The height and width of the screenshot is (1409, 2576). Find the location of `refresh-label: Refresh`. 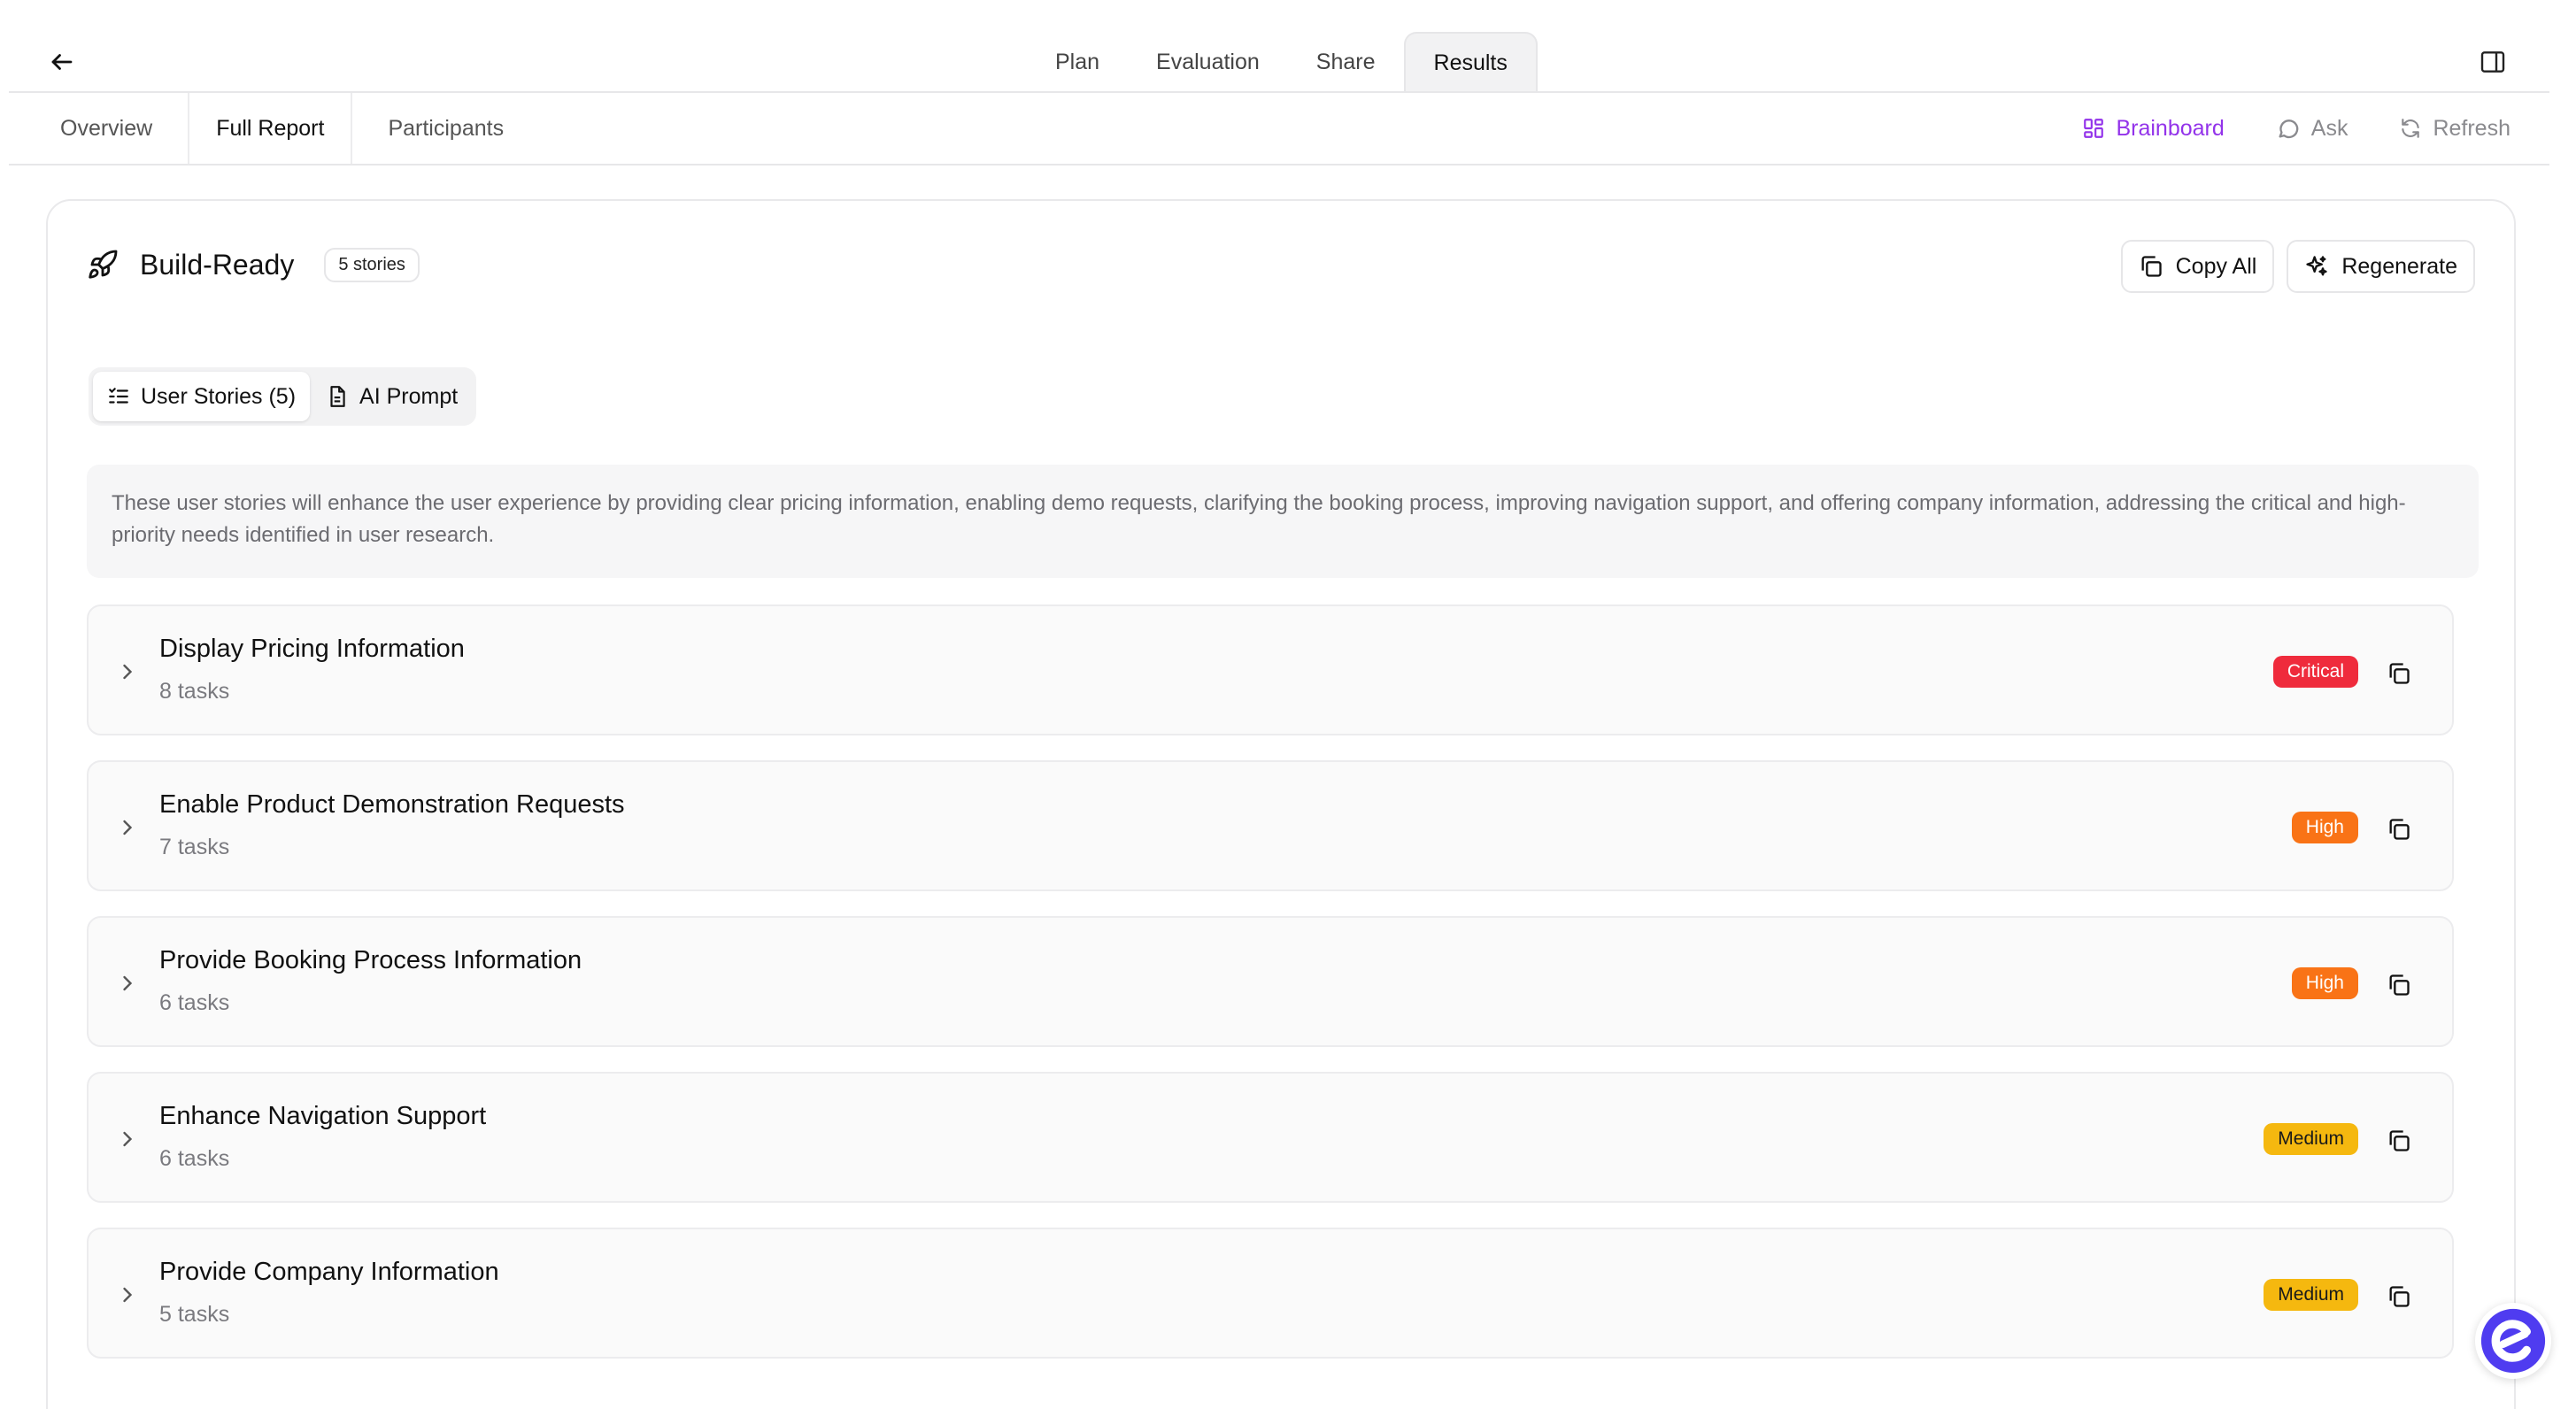

refresh-label: Refresh is located at coordinates (2471, 128).